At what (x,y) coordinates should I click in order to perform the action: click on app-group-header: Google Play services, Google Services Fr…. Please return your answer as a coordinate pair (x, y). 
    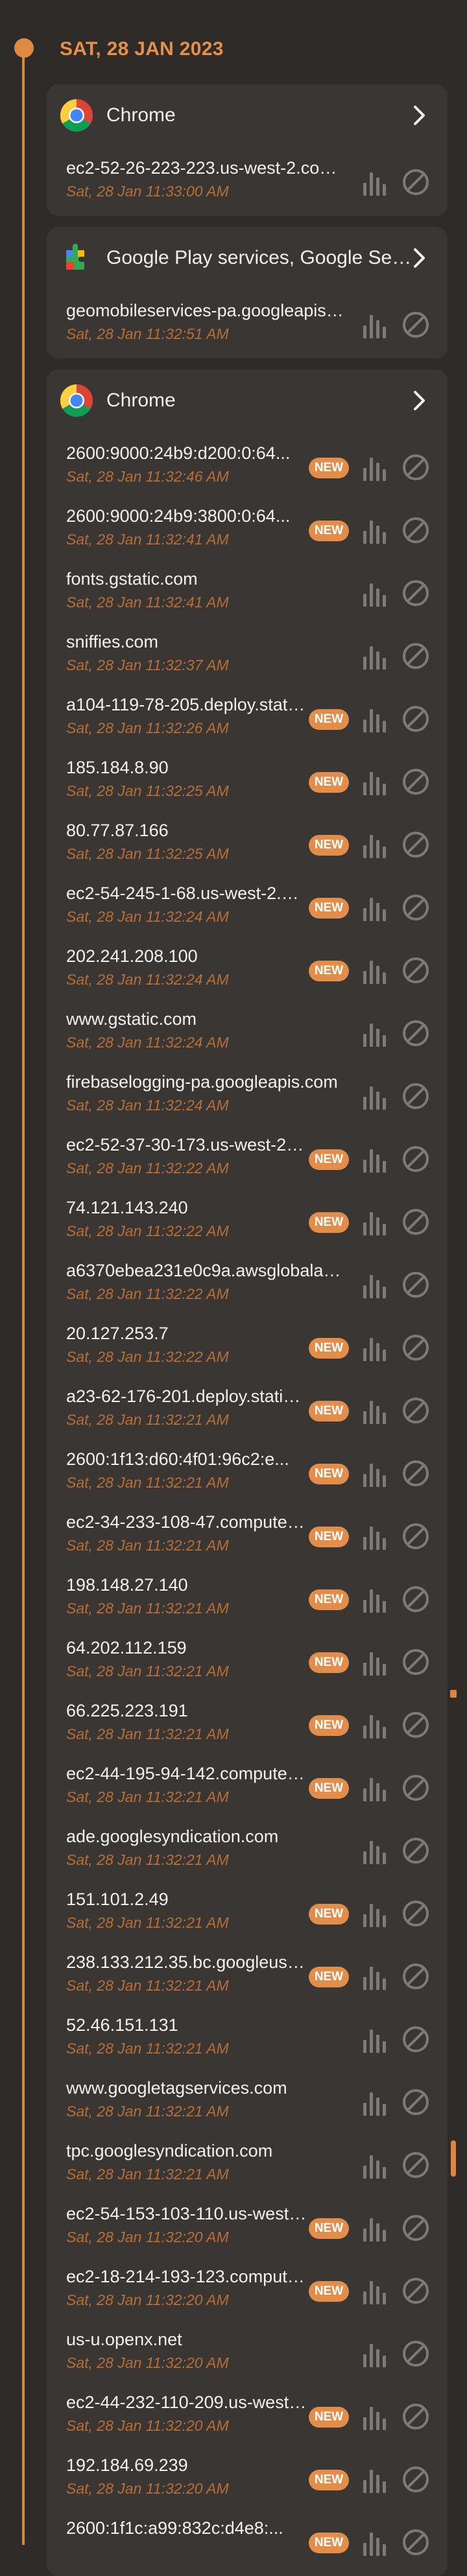
    Looking at the image, I should click on (248, 258).